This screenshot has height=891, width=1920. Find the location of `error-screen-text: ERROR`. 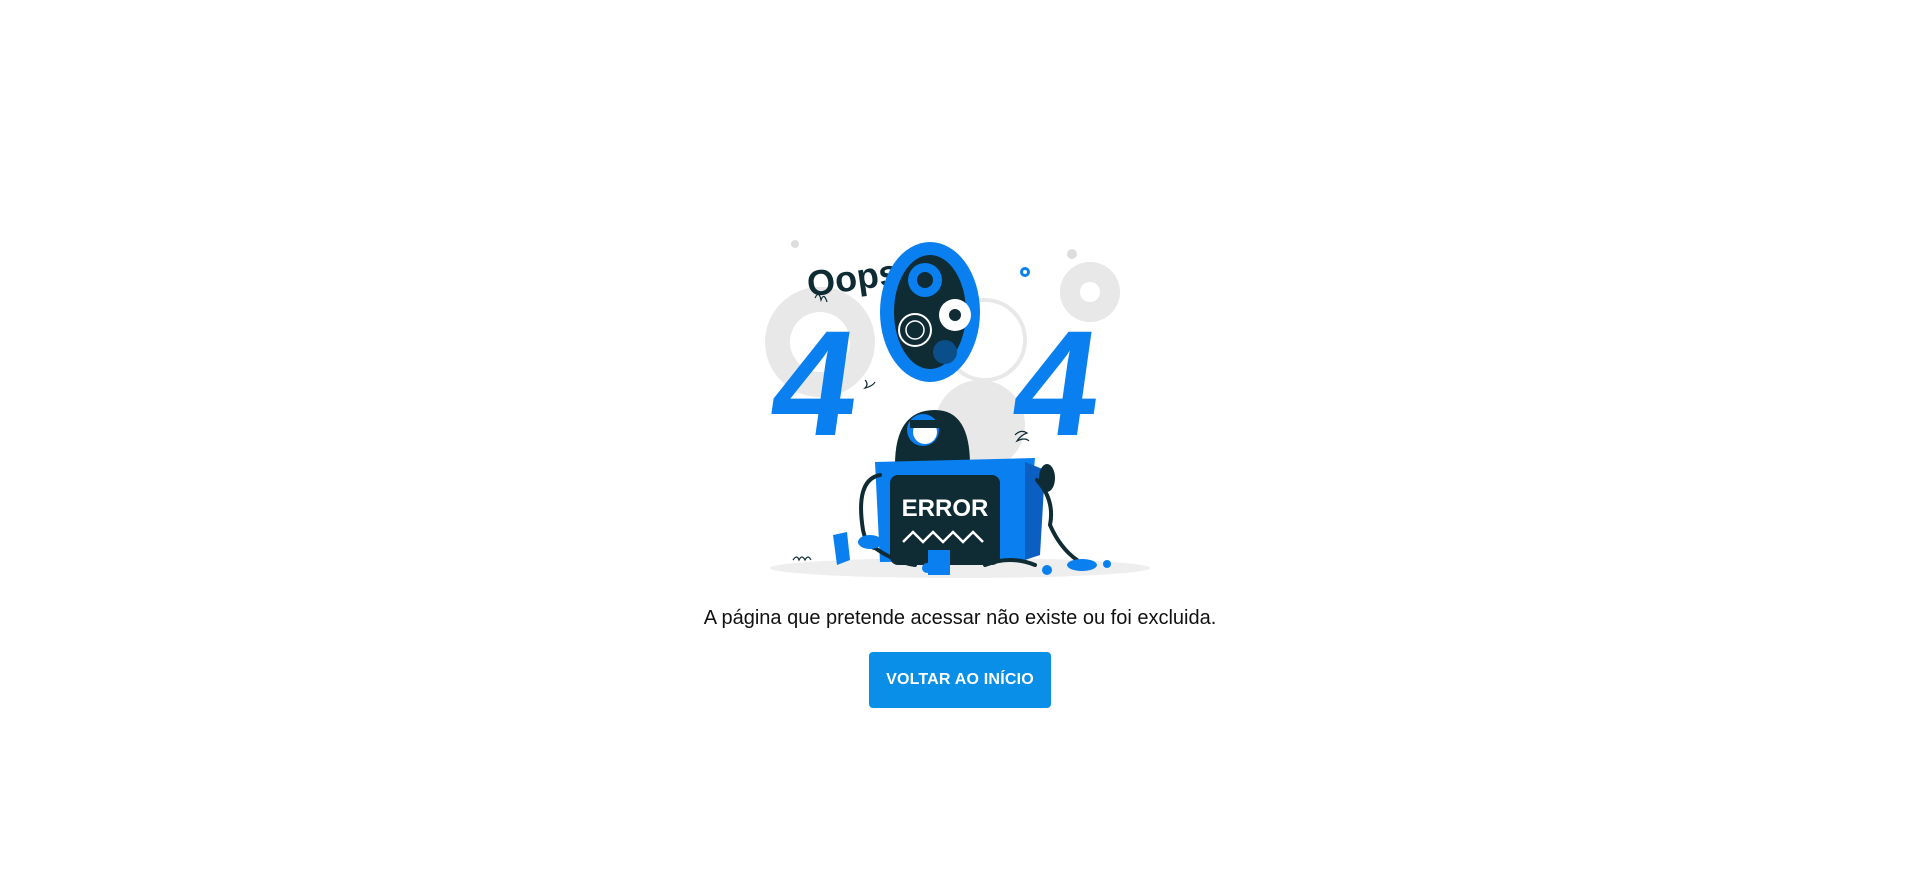

error-screen-text: ERROR is located at coordinates (945, 508).